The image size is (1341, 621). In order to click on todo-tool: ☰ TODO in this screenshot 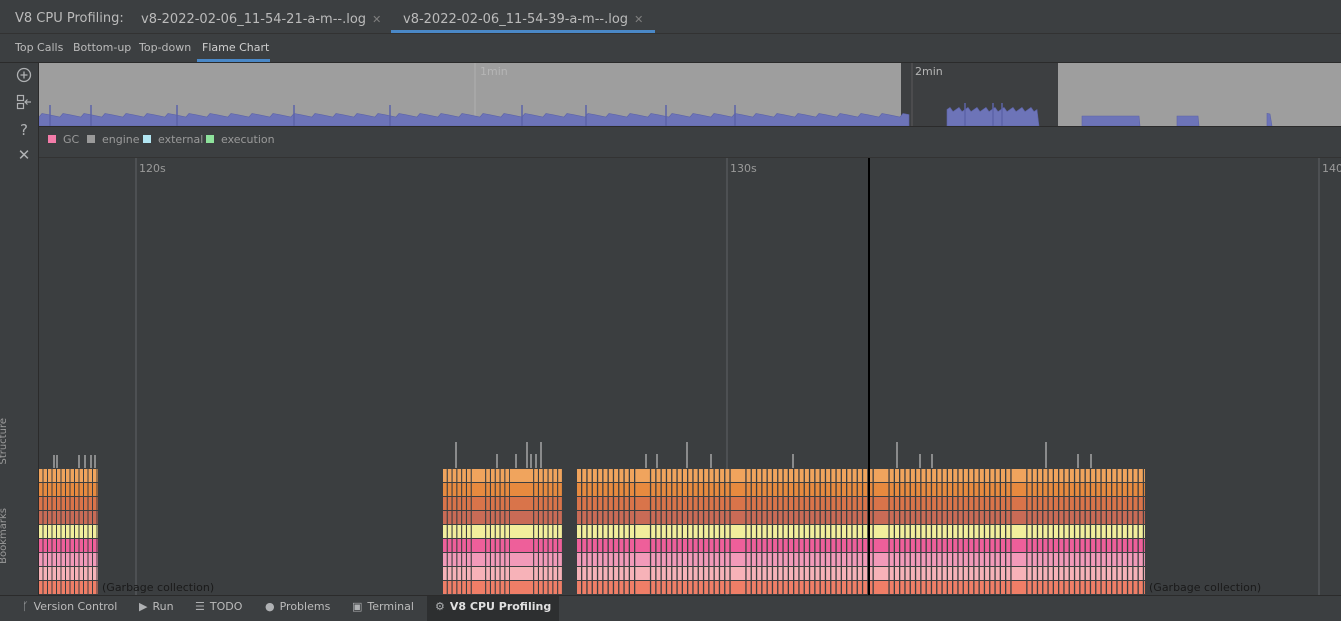, I will do `click(218, 608)`.